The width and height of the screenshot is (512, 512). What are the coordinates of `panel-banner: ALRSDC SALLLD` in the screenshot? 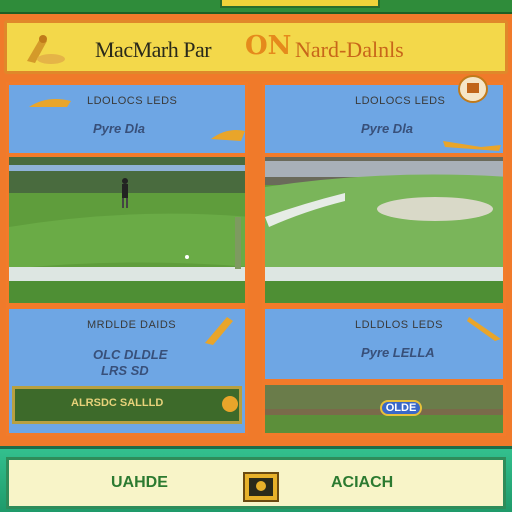 It's located at (127, 405).